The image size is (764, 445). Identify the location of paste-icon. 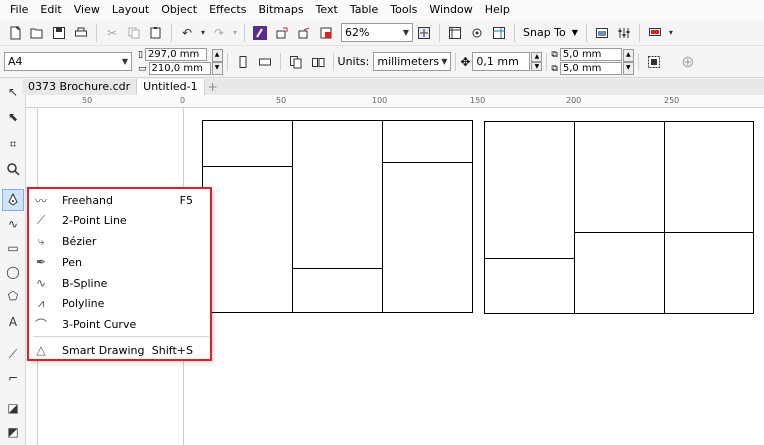
(156, 33).